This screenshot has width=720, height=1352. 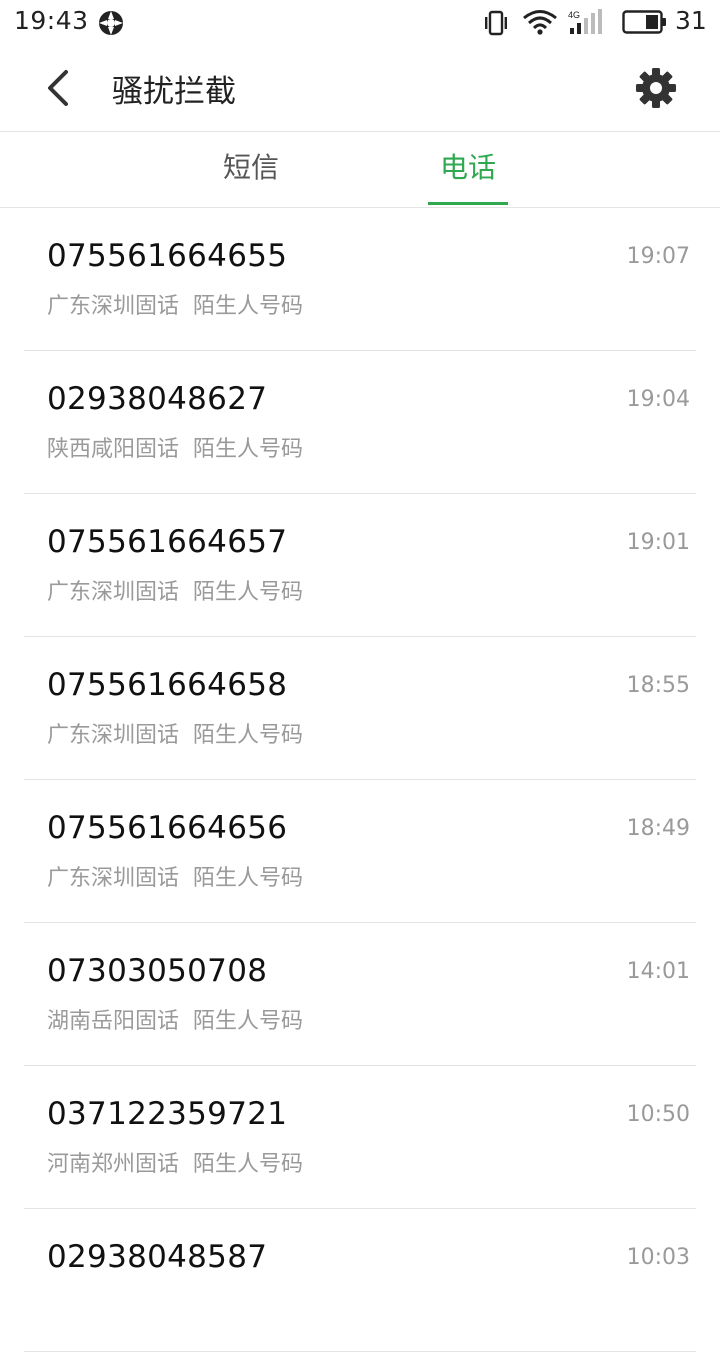 What do you see at coordinates (167, 1114) in the screenshot?
I see `call-number: 037122359721` at bounding box center [167, 1114].